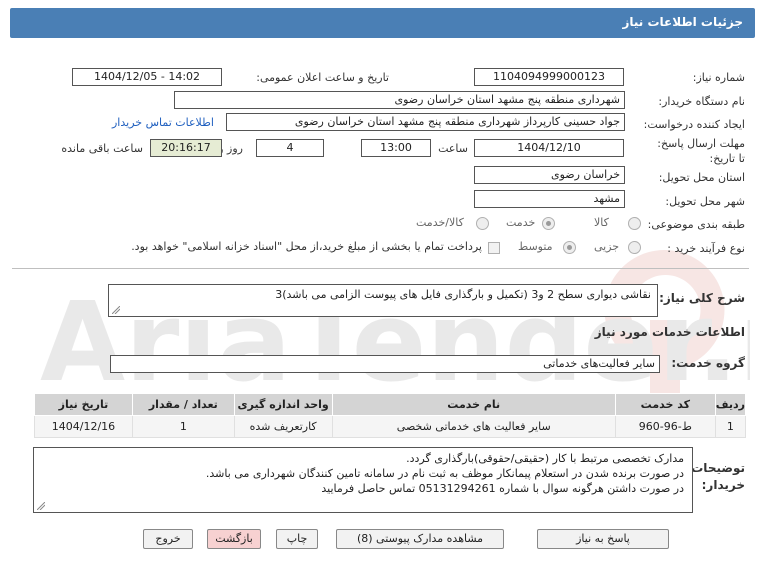 This screenshot has height=566, width=761. What do you see at coordinates (705, 201) in the screenshot?
I see `delivery-city-label: شهر محل تحویل:` at bounding box center [705, 201].